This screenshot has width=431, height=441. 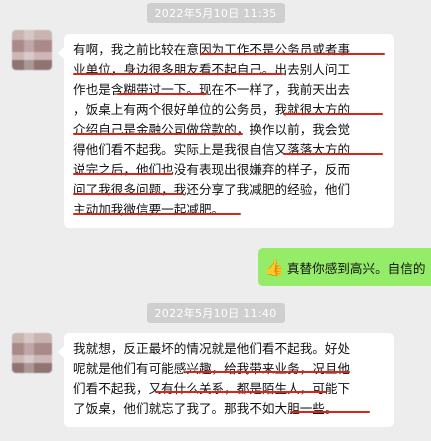 I want to click on timestamp-chip: 2022年5月10日 11:40, so click(x=215, y=313).